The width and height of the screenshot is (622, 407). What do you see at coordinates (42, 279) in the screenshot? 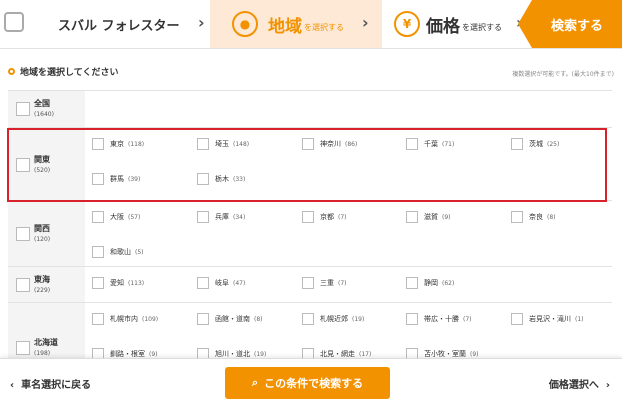
I see `region-name: 東海` at bounding box center [42, 279].